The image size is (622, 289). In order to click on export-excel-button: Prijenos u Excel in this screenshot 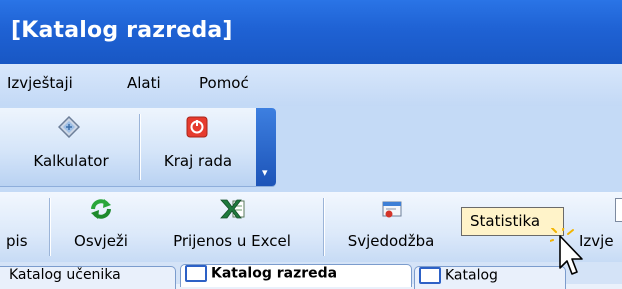, I will do `click(232, 227)`.